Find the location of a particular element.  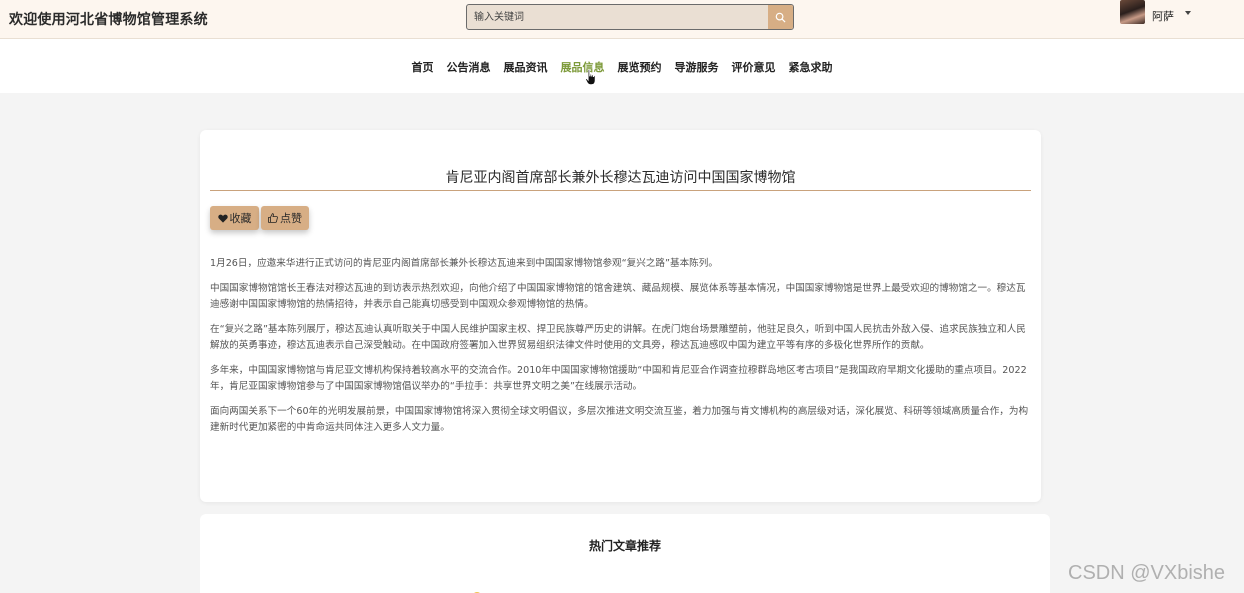

nav-list: 首页 公告消息 展品资讯 展品信息 展览预约 导游服务 评价意见 紧急求助 is located at coordinates (622, 67).